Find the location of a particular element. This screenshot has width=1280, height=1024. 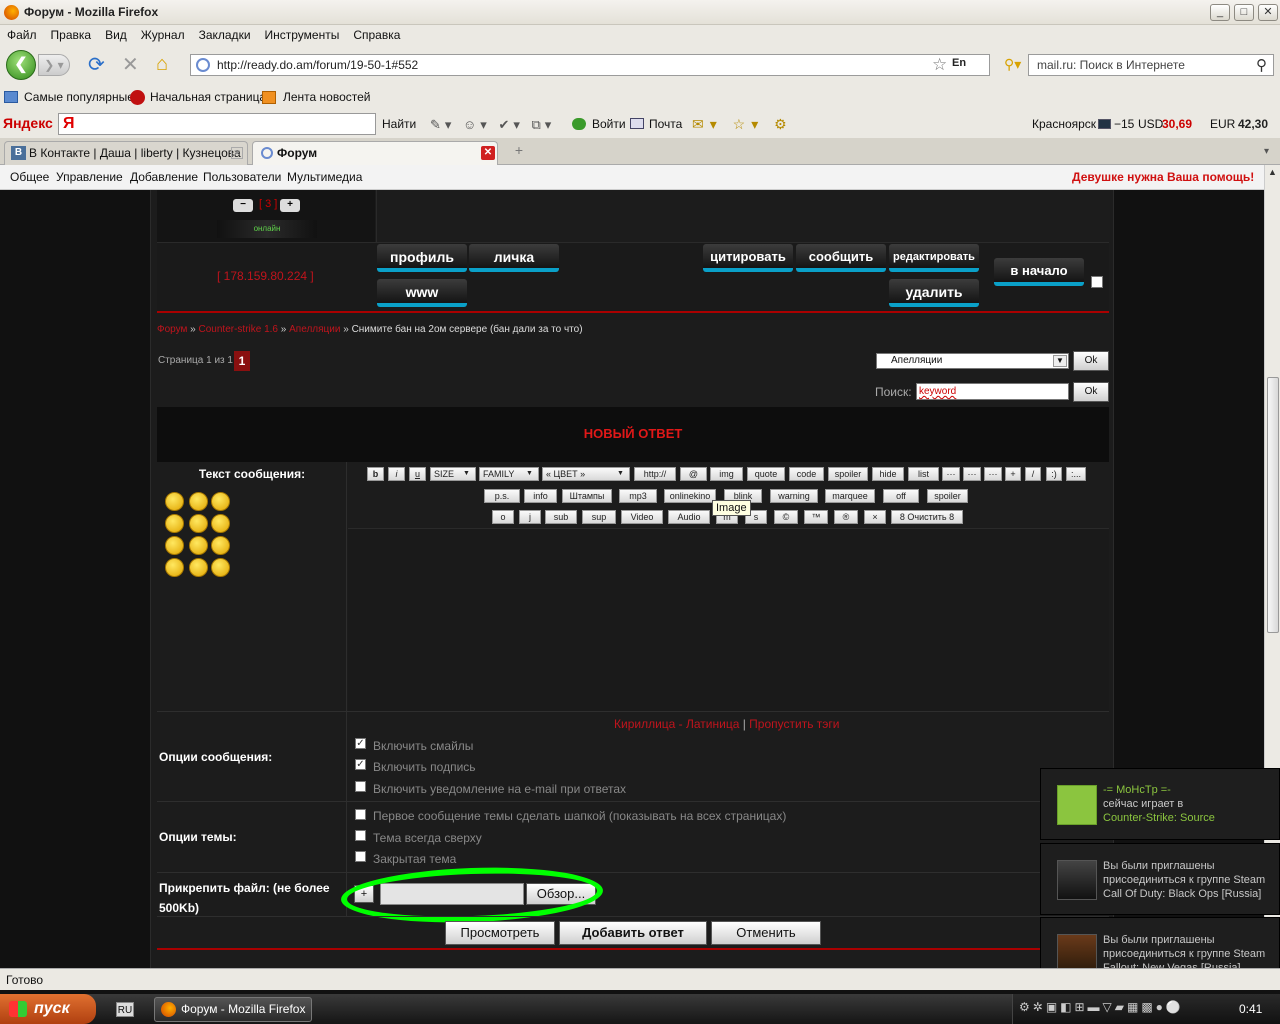

current-page: 1 is located at coordinates (242, 361).